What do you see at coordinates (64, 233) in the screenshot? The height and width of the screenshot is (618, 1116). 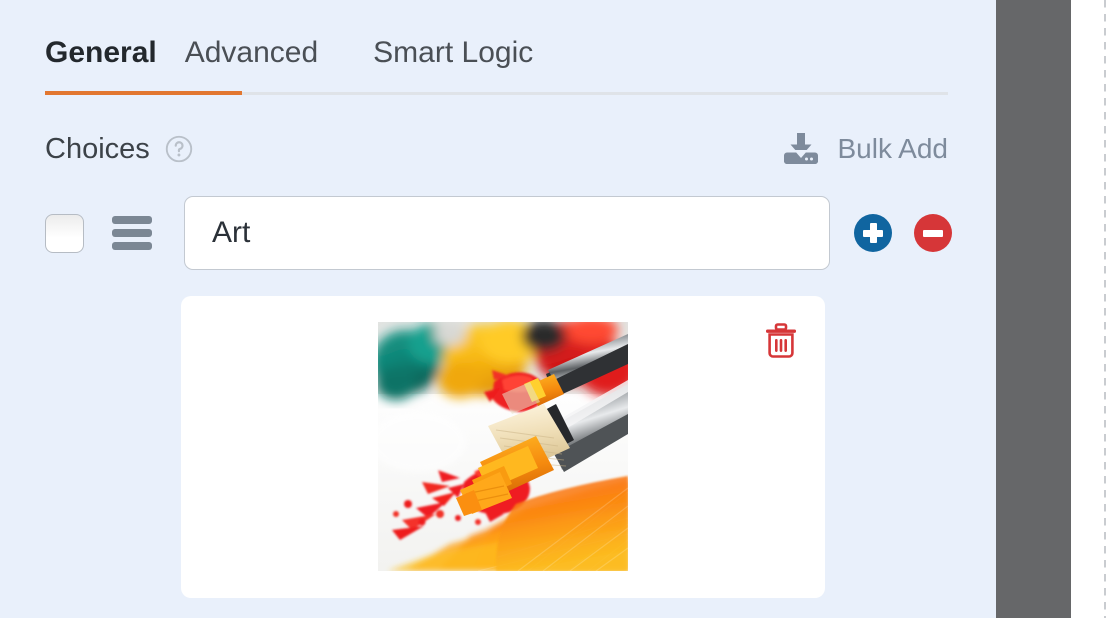 I see `choice-default-checkbox` at bounding box center [64, 233].